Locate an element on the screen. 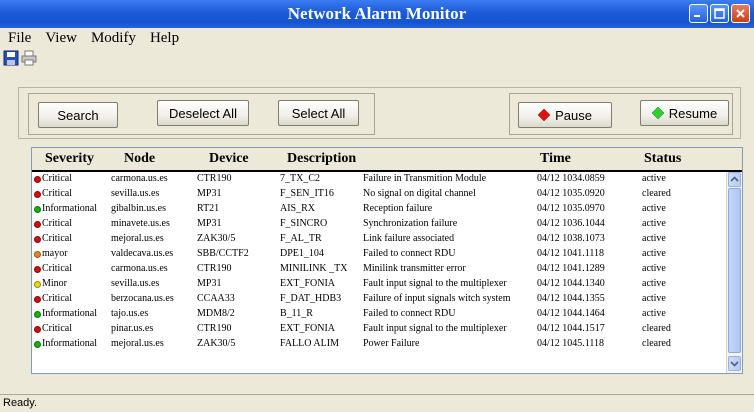 The height and width of the screenshot is (412, 754). select-all-button-label: Select All is located at coordinates (318, 113).